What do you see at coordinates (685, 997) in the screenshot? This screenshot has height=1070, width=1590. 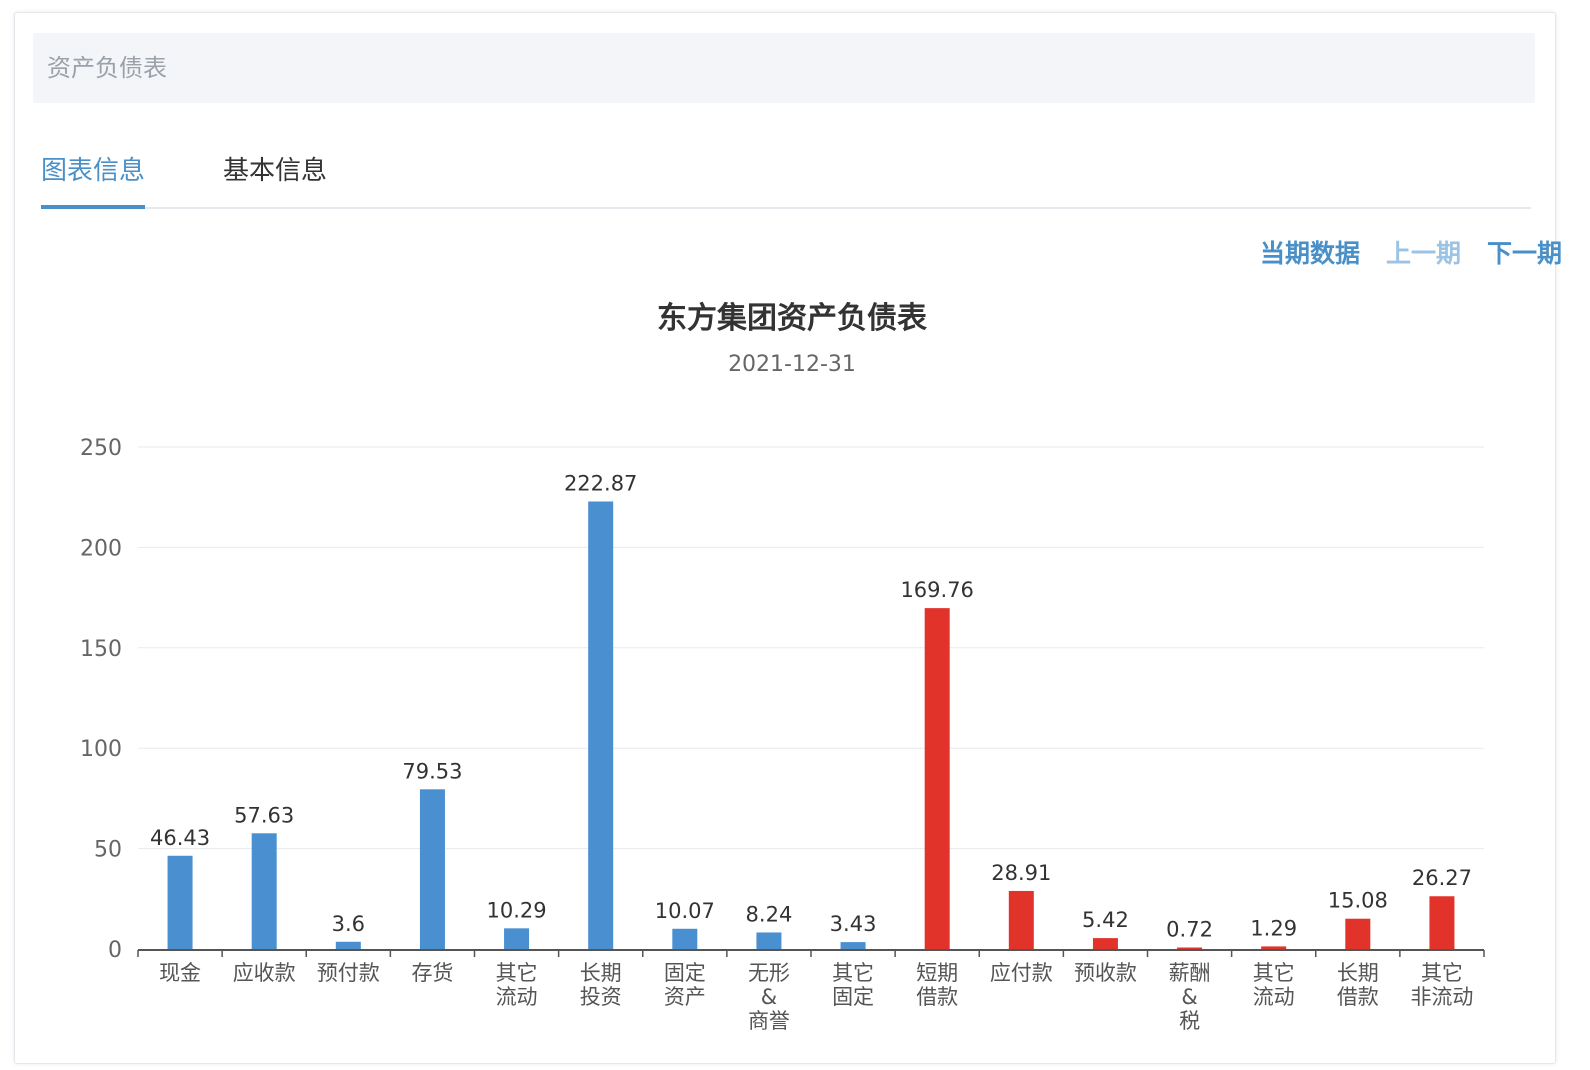 I see `x-tick-label-line: 资产` at bounding box center [685, 997].